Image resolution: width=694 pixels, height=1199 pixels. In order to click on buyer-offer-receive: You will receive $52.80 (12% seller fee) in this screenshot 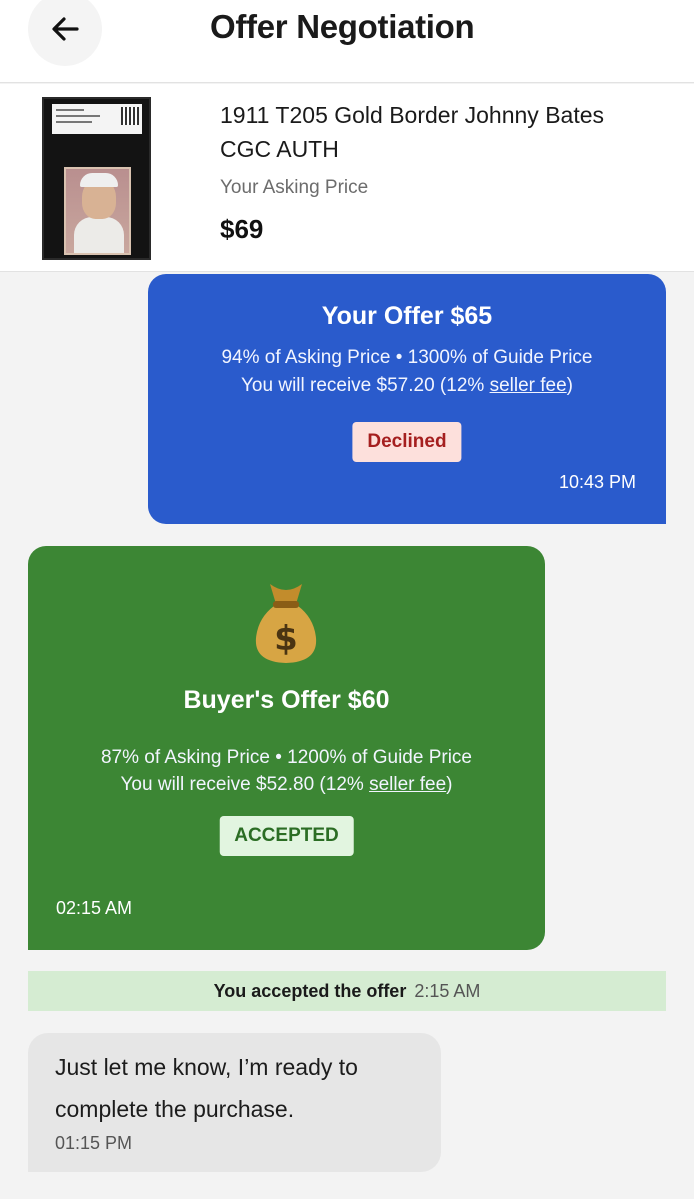, I will do `click(286, 784)`.